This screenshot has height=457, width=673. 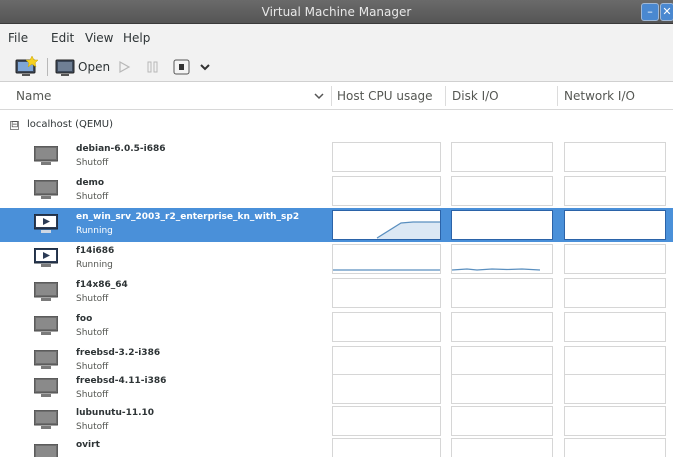 I want to click on vm-name: freebsd-4.11-i386, so click(x=121, y=381).